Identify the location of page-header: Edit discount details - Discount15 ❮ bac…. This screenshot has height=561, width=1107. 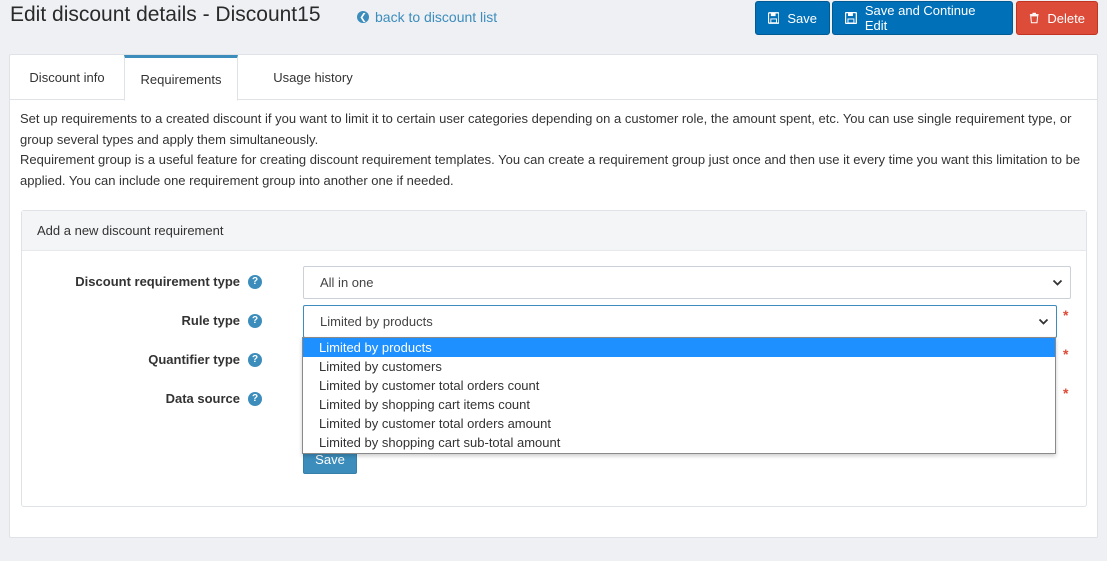
(553, 20).